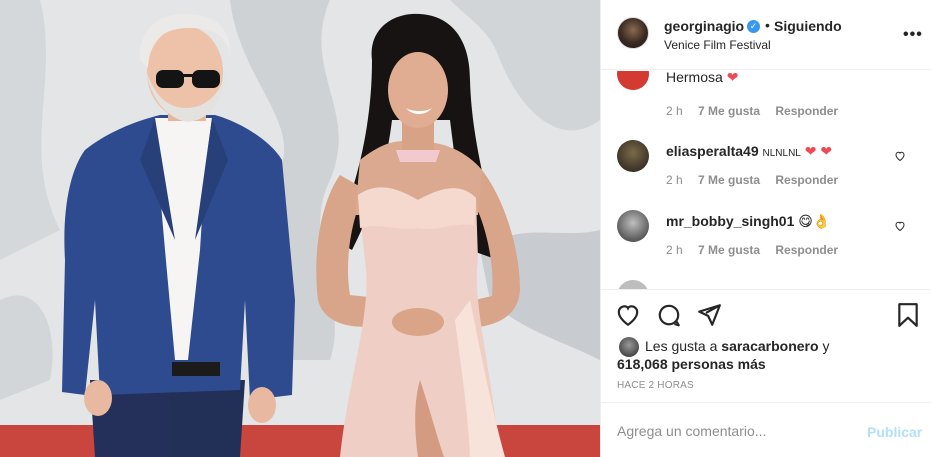 The image size is (931, 457). What do you see at coordinates (669, 315) in the screenshot?
I see `comment-icon` at bounding box center [669, 315].